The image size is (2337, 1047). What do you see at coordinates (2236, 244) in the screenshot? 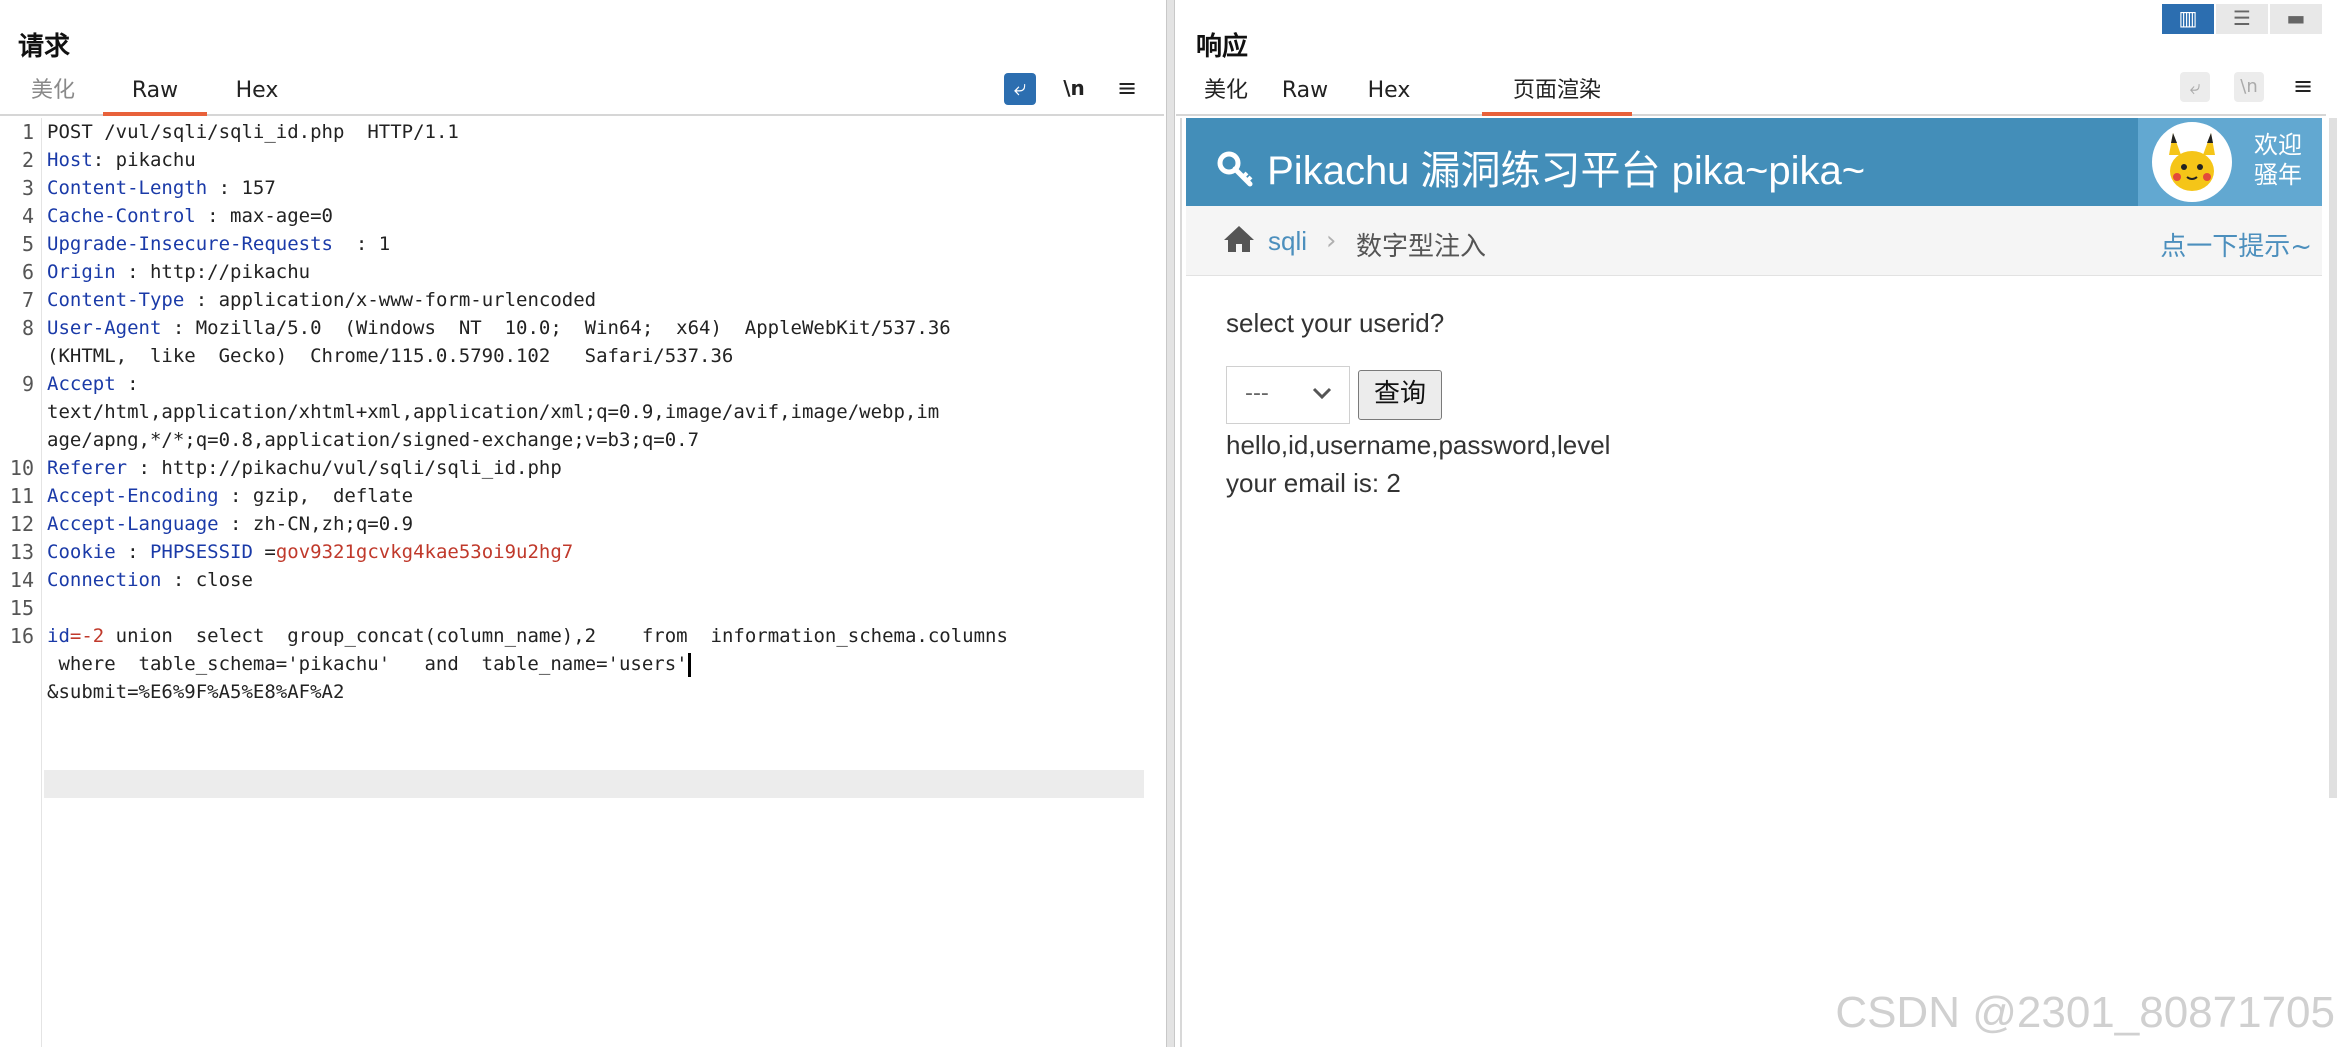
I see `hint-link: 点一下提示~` at bounding box center [2236, 244].